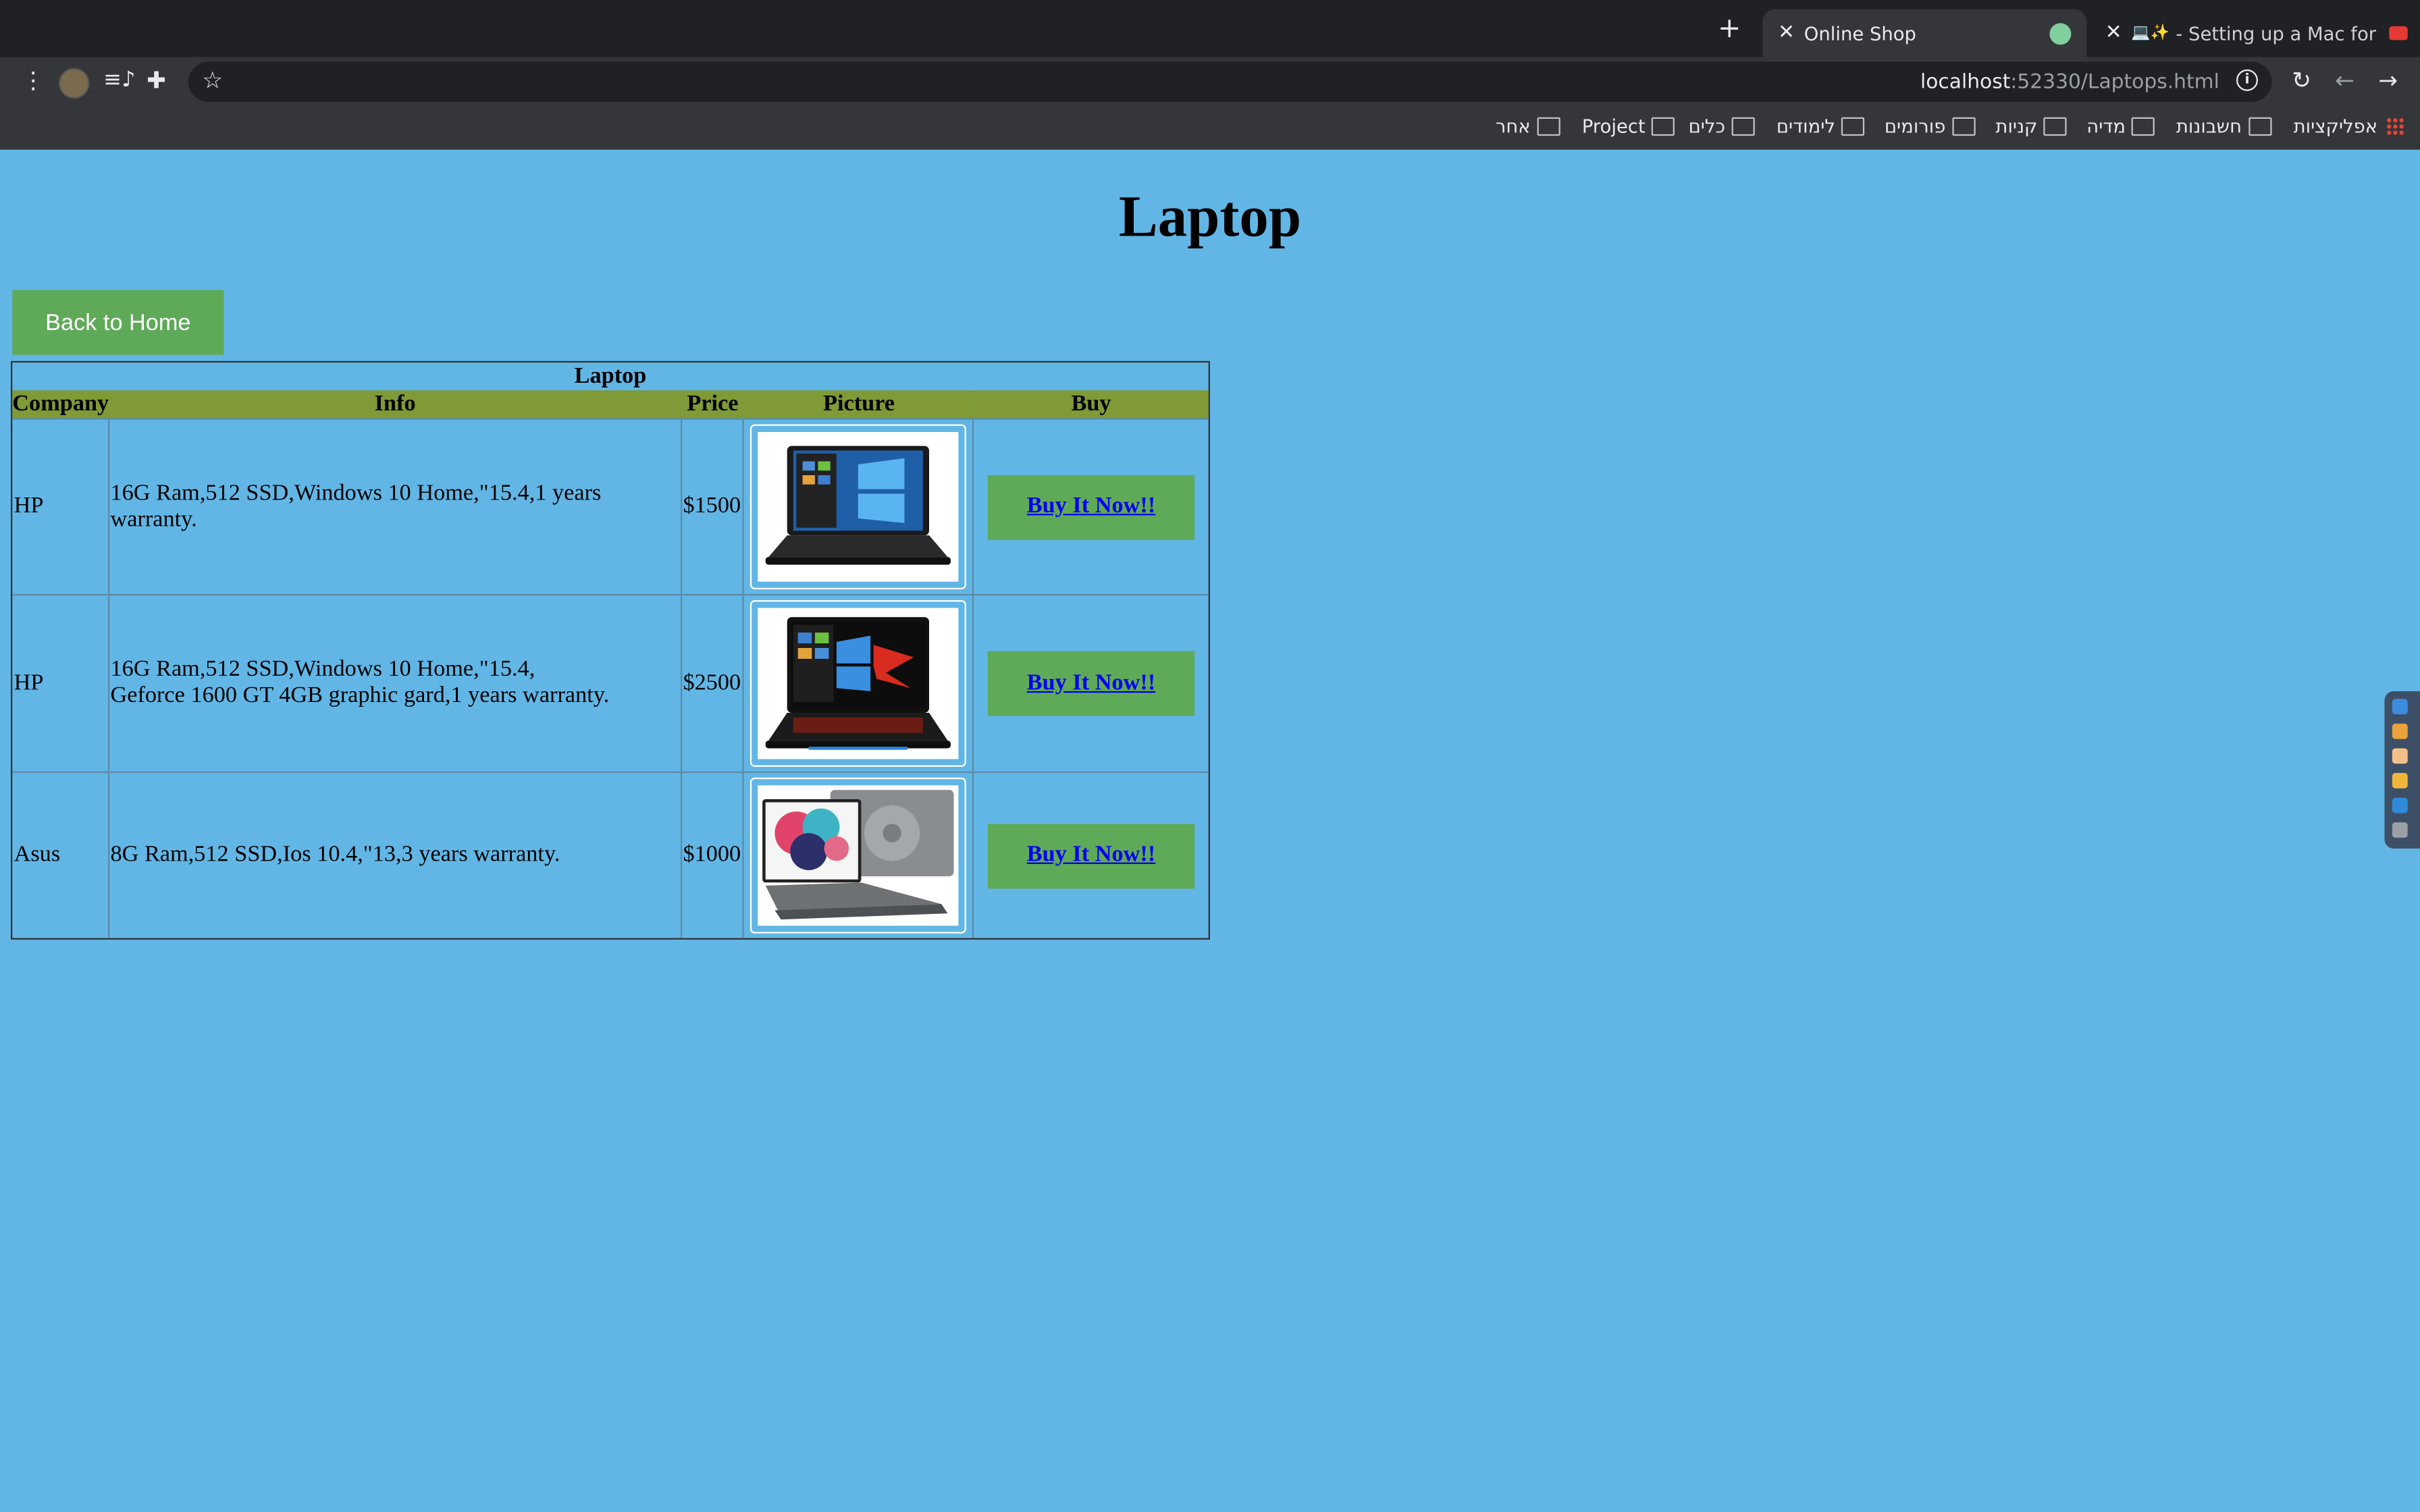 The height and width of the screenshot is (1512, 2420). What do you see at coordinates (74, 83) in the screenshot?
I see `profile-avatar` at bounding box center [74, 83].